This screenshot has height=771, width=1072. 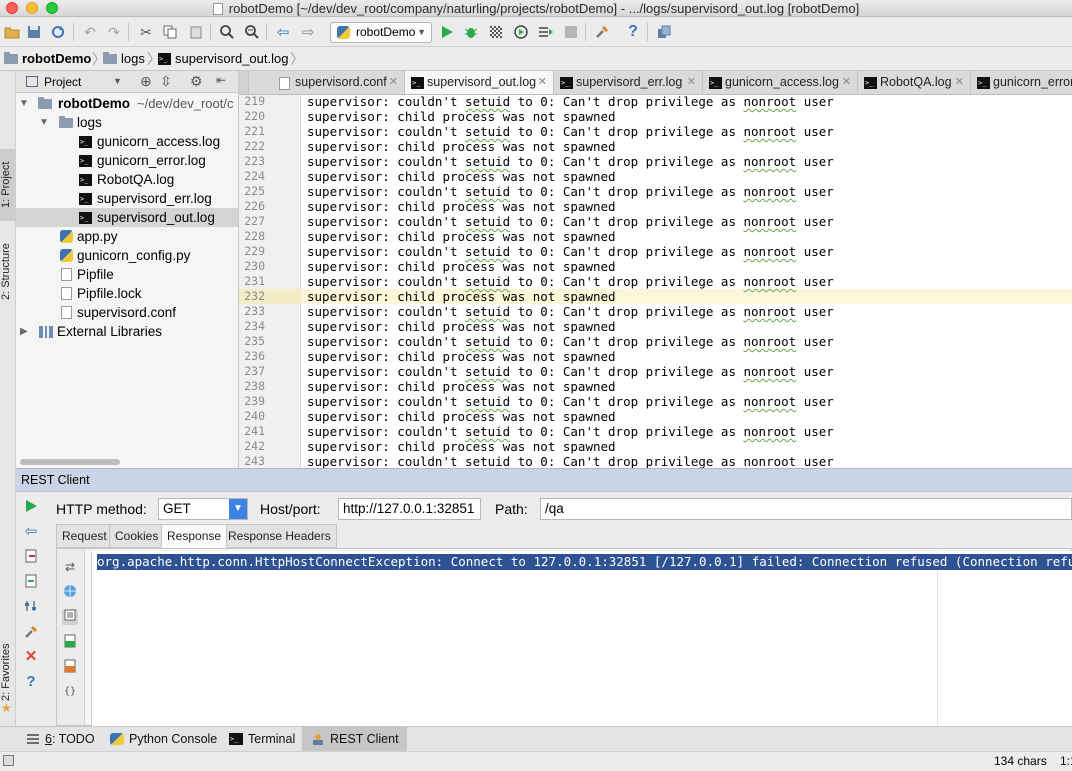 I want to click on config-icon, so click(x=31, y=607).